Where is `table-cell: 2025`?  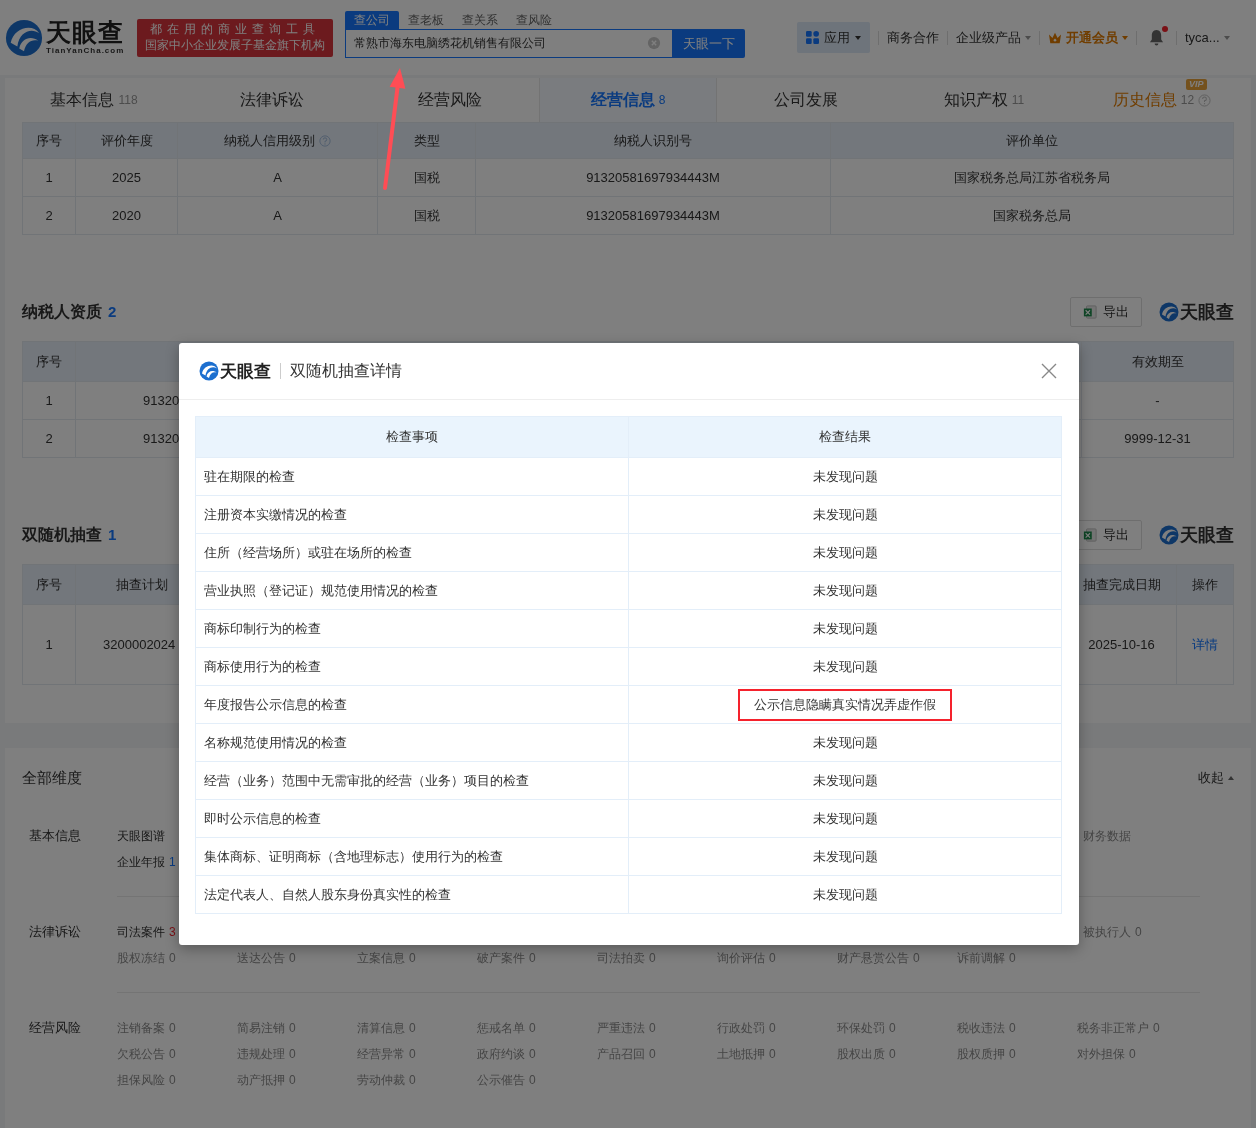
table-cell: 2025 is located at coordinates (127, 178).